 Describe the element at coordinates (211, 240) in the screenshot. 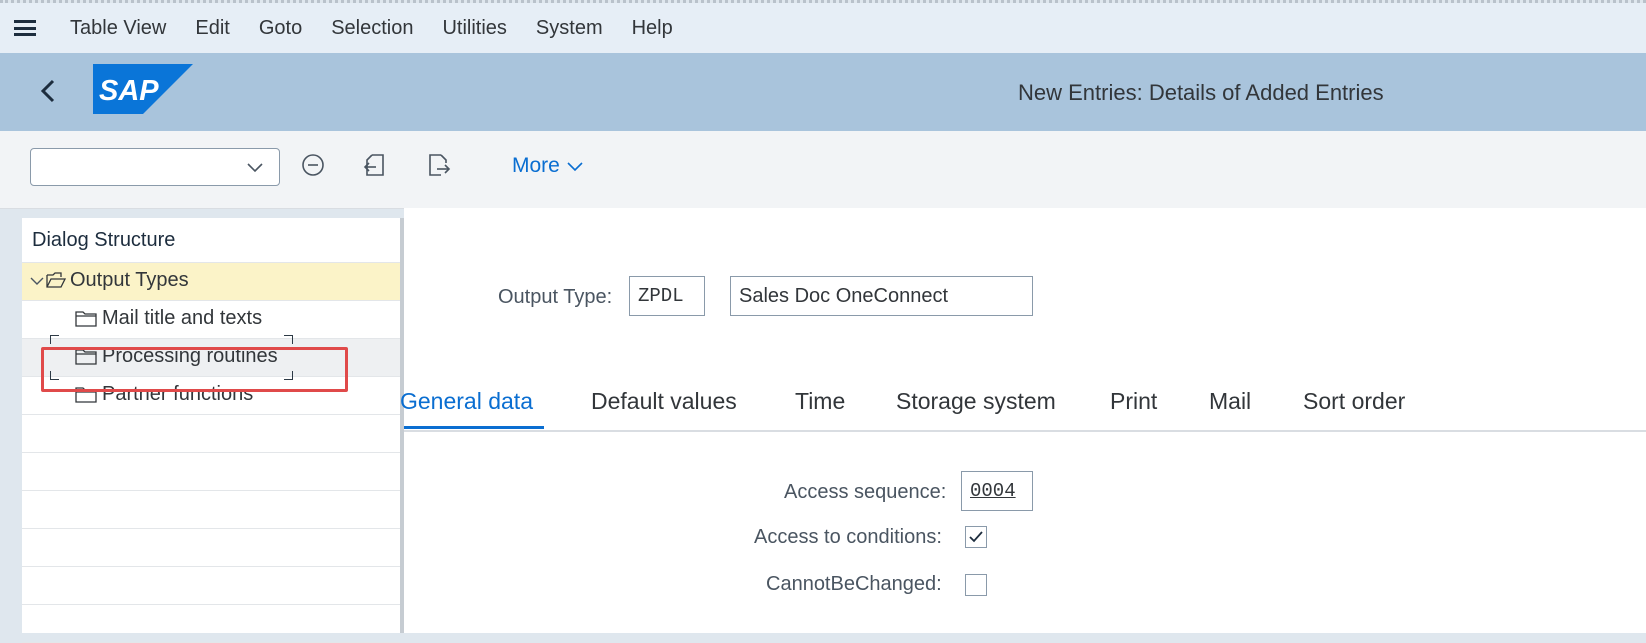

I see `dialog-structure-title: Dialog Structure` at that location.